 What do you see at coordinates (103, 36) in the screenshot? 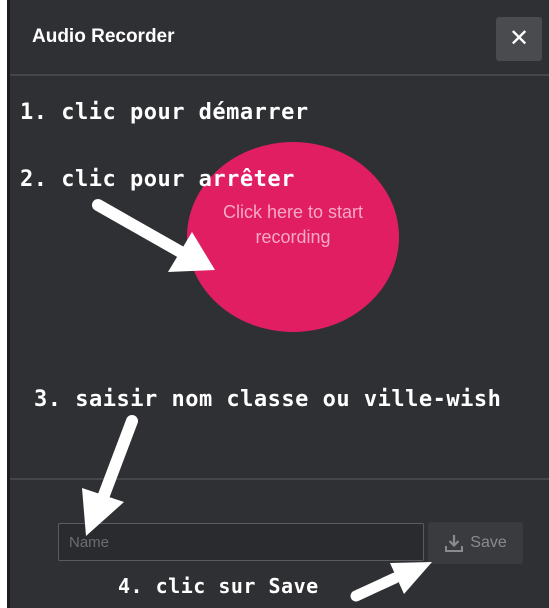
I see `dialog-title: Audio Recorder` at bounding box center [103, 36].